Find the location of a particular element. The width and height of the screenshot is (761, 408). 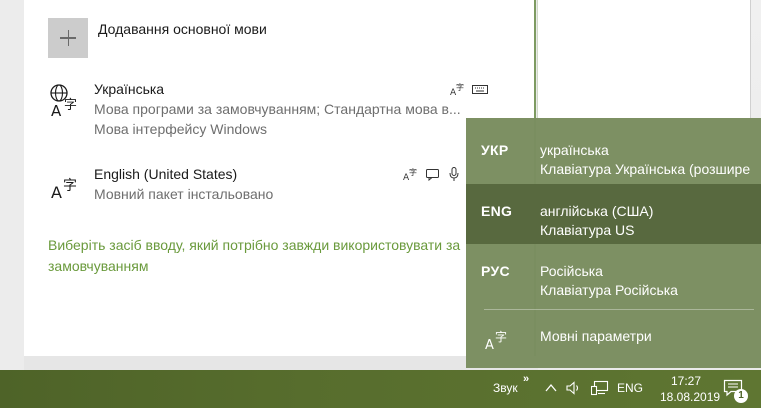

keyboard-layout: Клавіатура Українська (розширена) is located at coordinates (645, 169).